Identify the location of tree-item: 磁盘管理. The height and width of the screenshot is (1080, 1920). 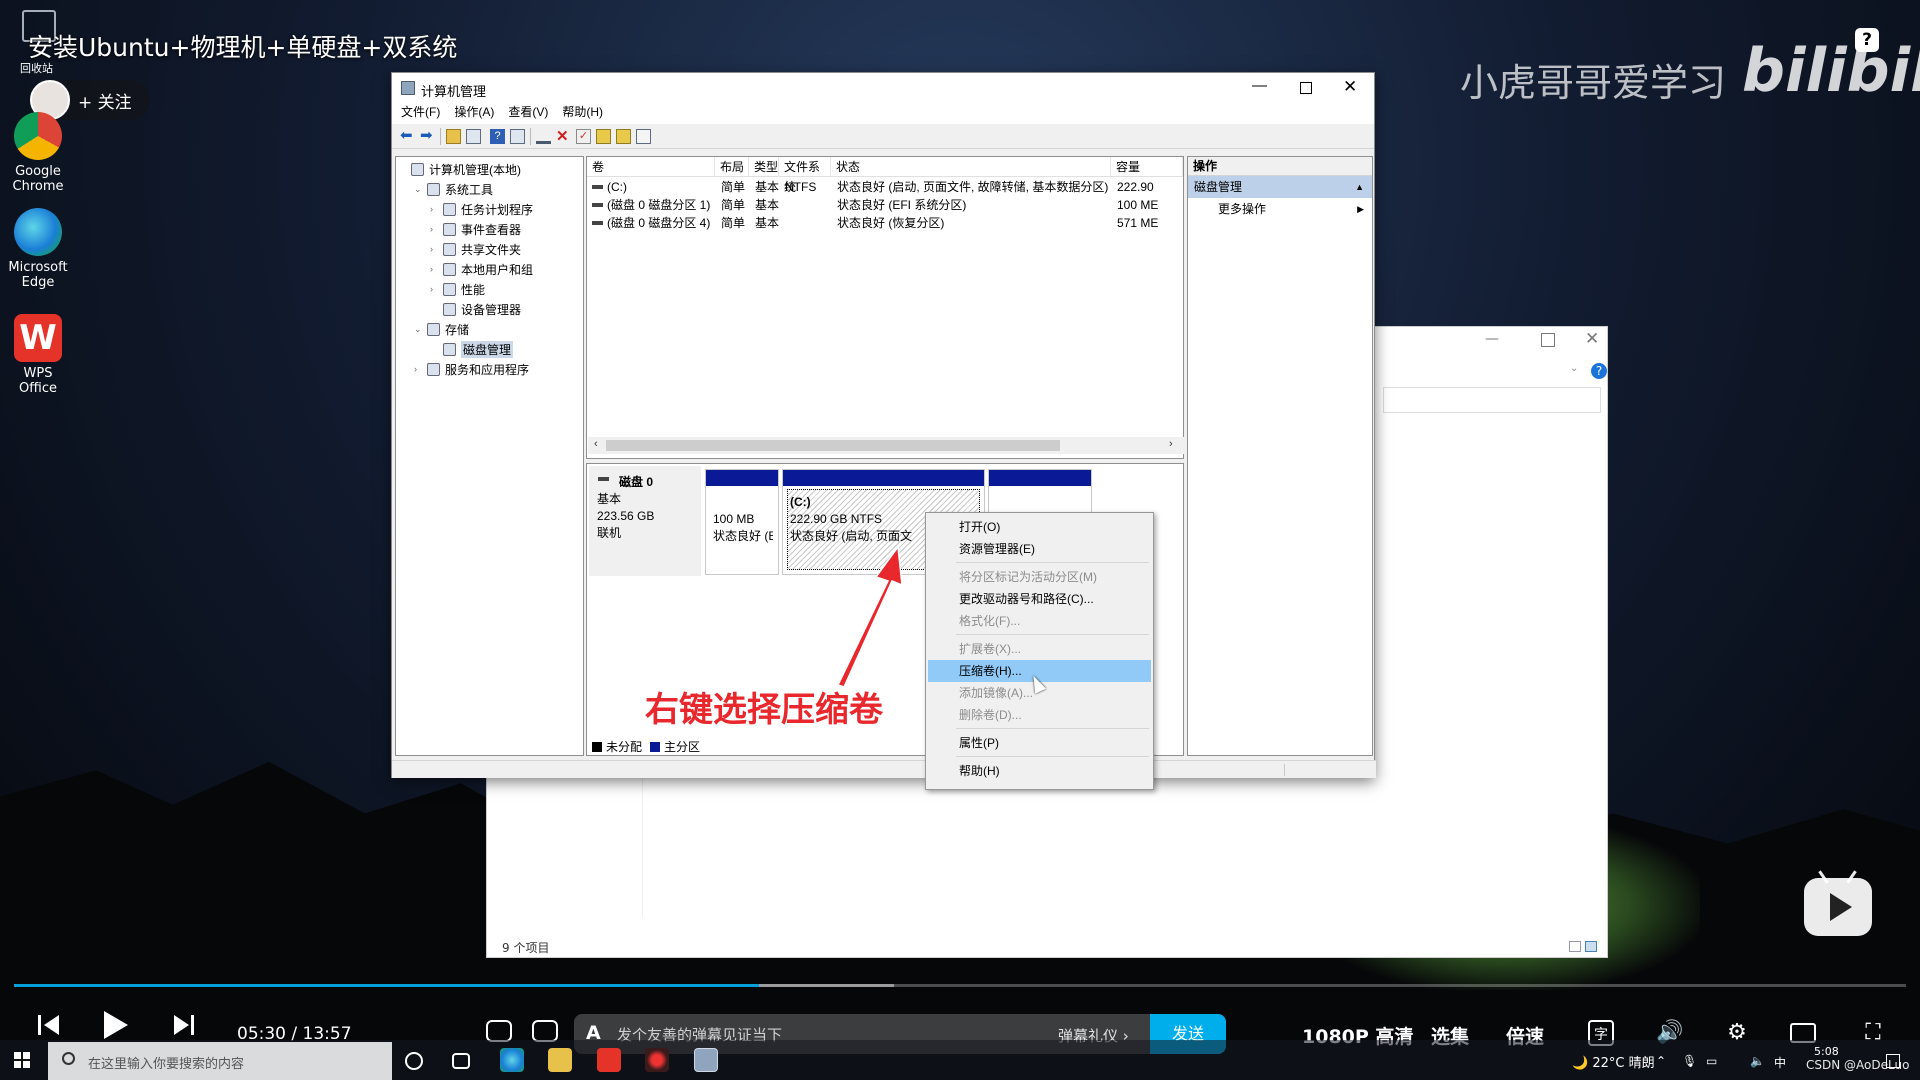
(472, 349).